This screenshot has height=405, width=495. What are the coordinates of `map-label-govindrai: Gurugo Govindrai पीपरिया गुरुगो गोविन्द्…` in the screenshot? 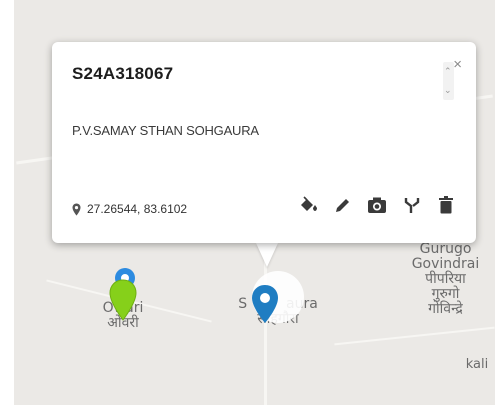 It's located at (445, 279).